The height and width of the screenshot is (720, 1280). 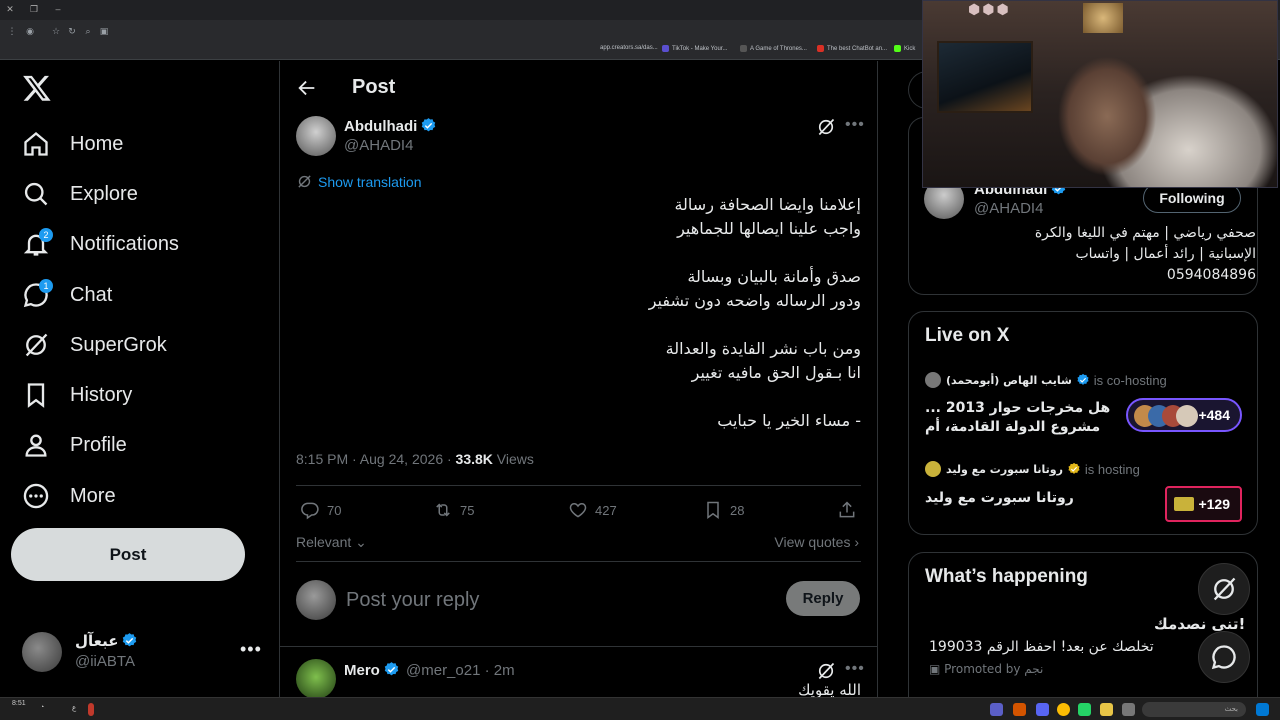 I want to click on verified-badge-icon, so click(x=130, y=640).